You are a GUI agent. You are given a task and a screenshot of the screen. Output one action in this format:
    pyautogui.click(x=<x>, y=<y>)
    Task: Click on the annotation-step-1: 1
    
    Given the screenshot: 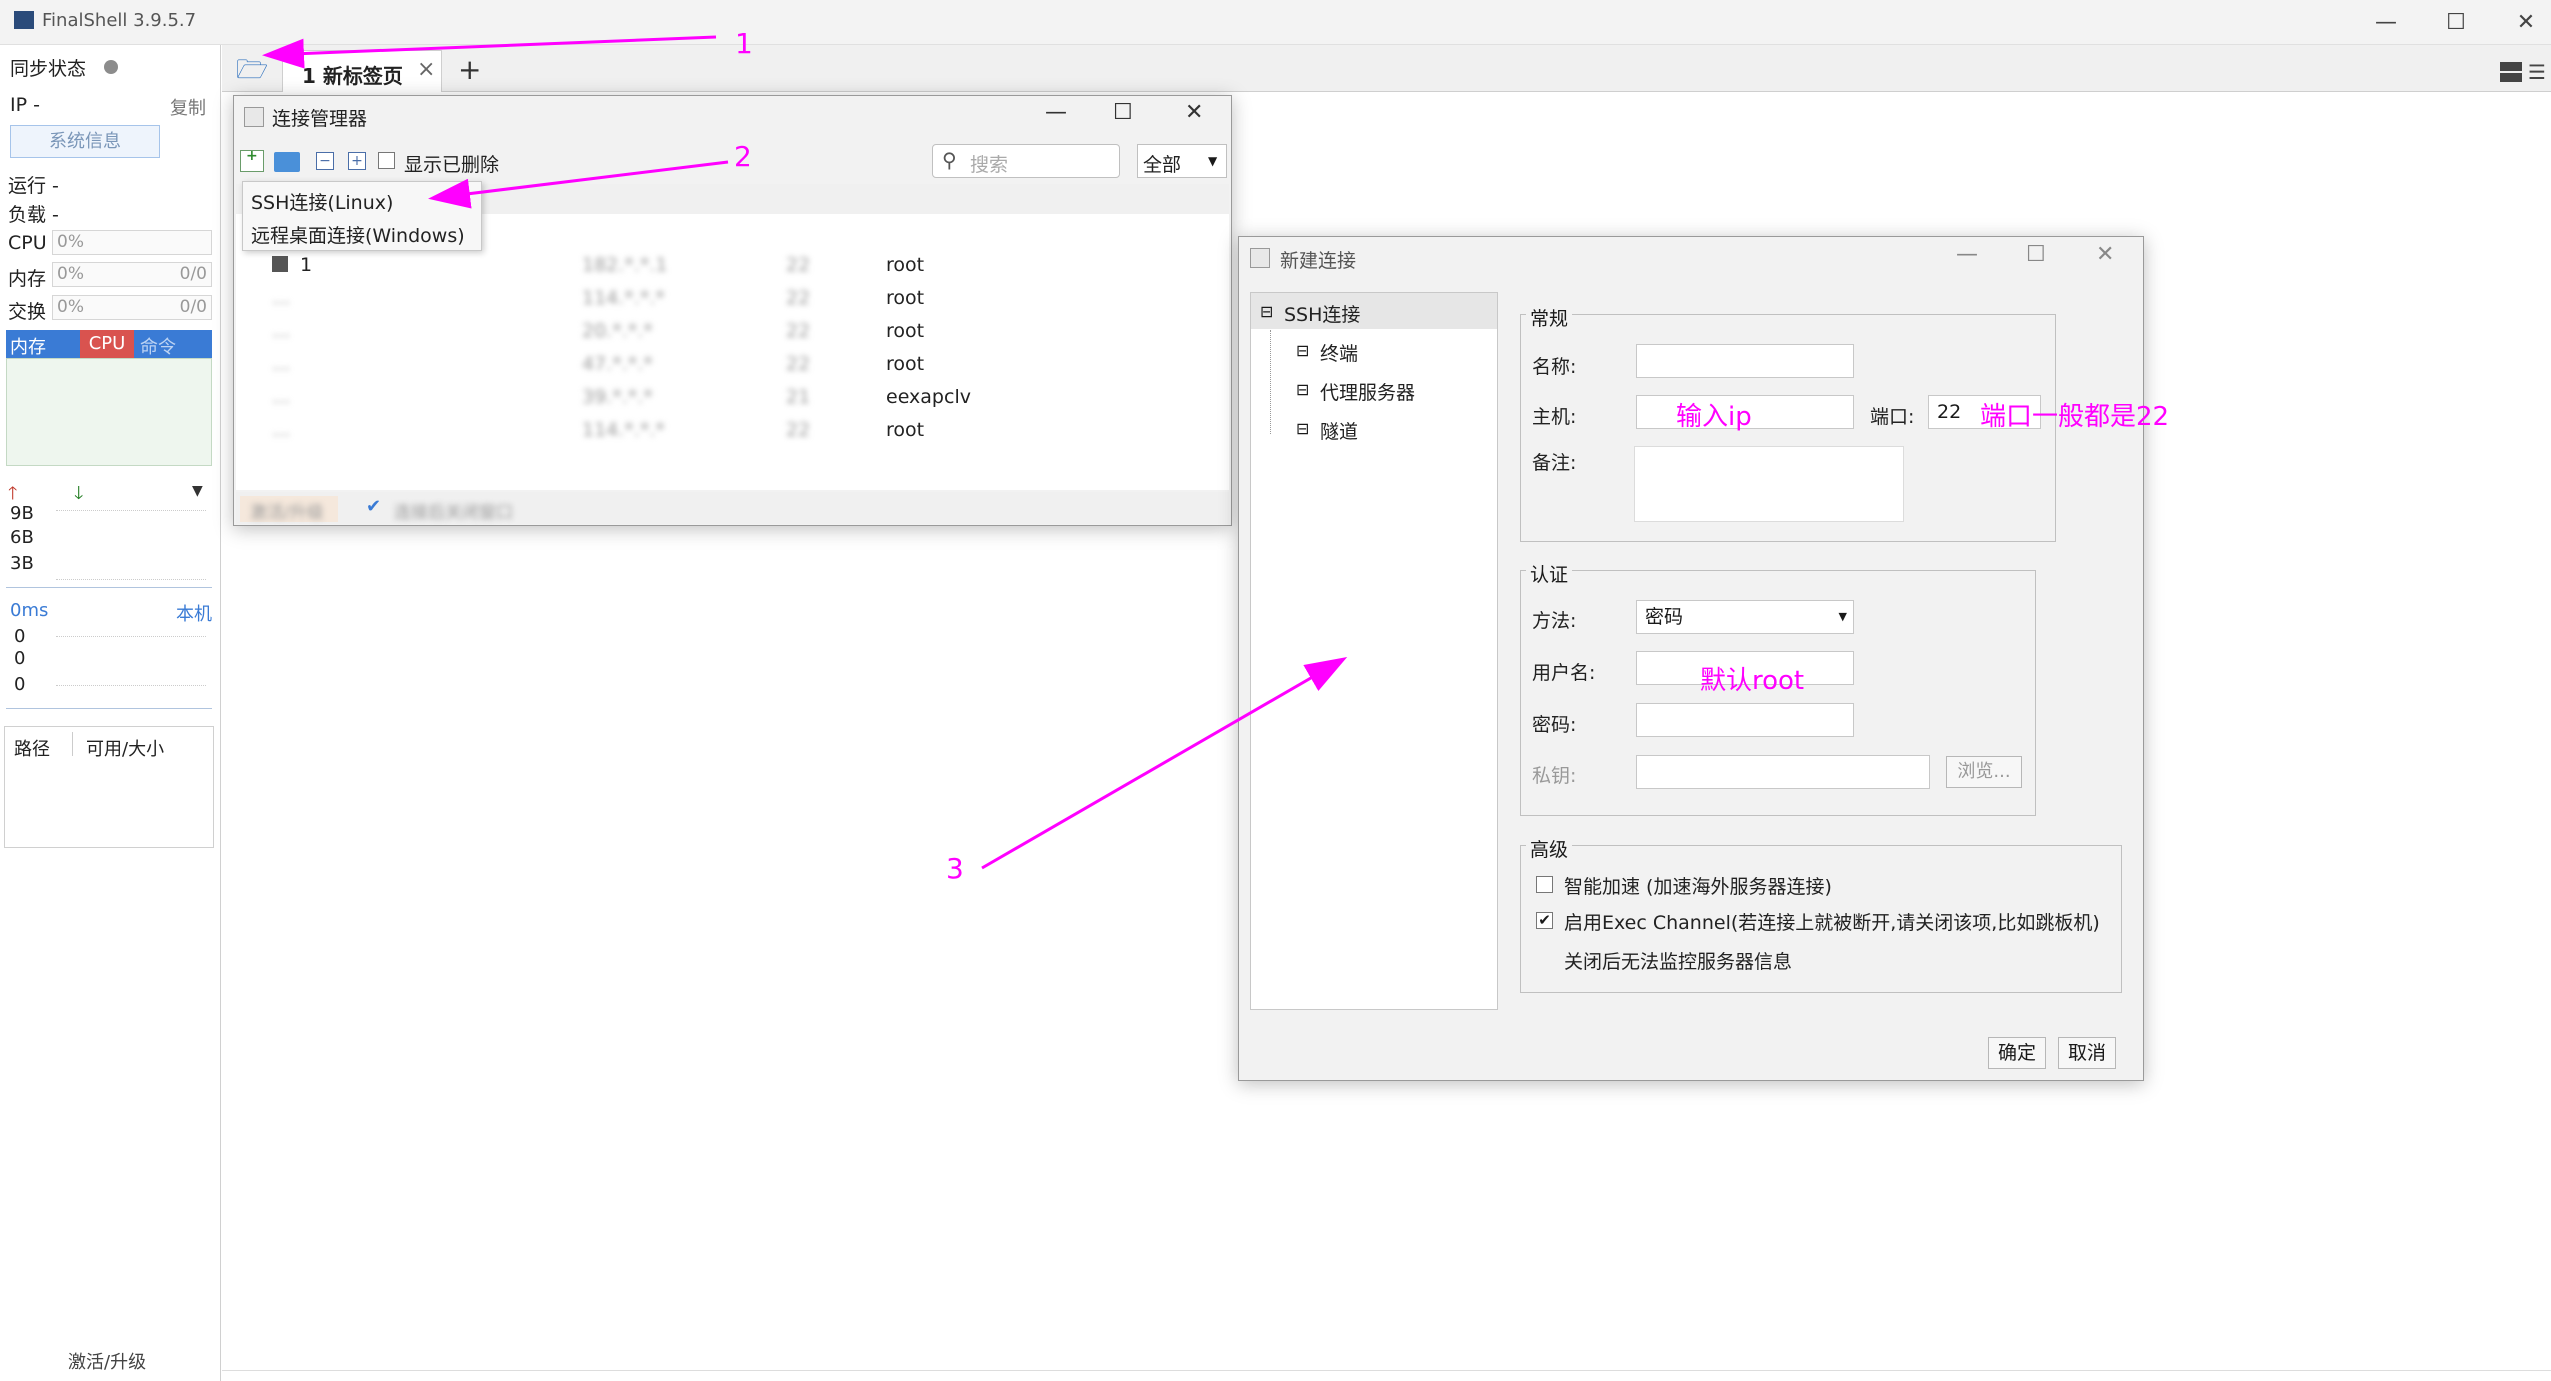 What is the action you would take?
    pyautogui.click(x=744, y=43)
    